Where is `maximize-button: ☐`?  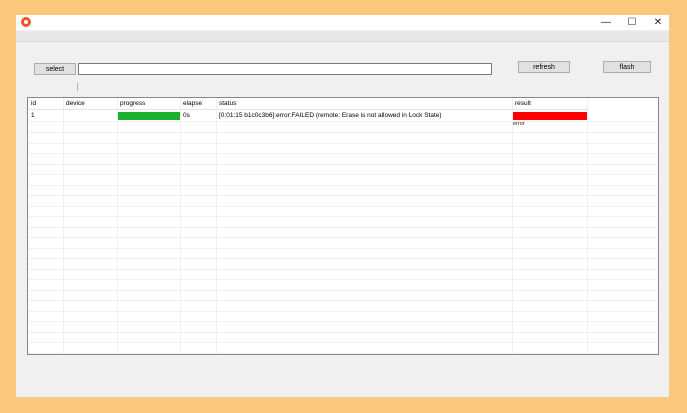
maximize-button: ☐ is located at coordinates (632, 22).